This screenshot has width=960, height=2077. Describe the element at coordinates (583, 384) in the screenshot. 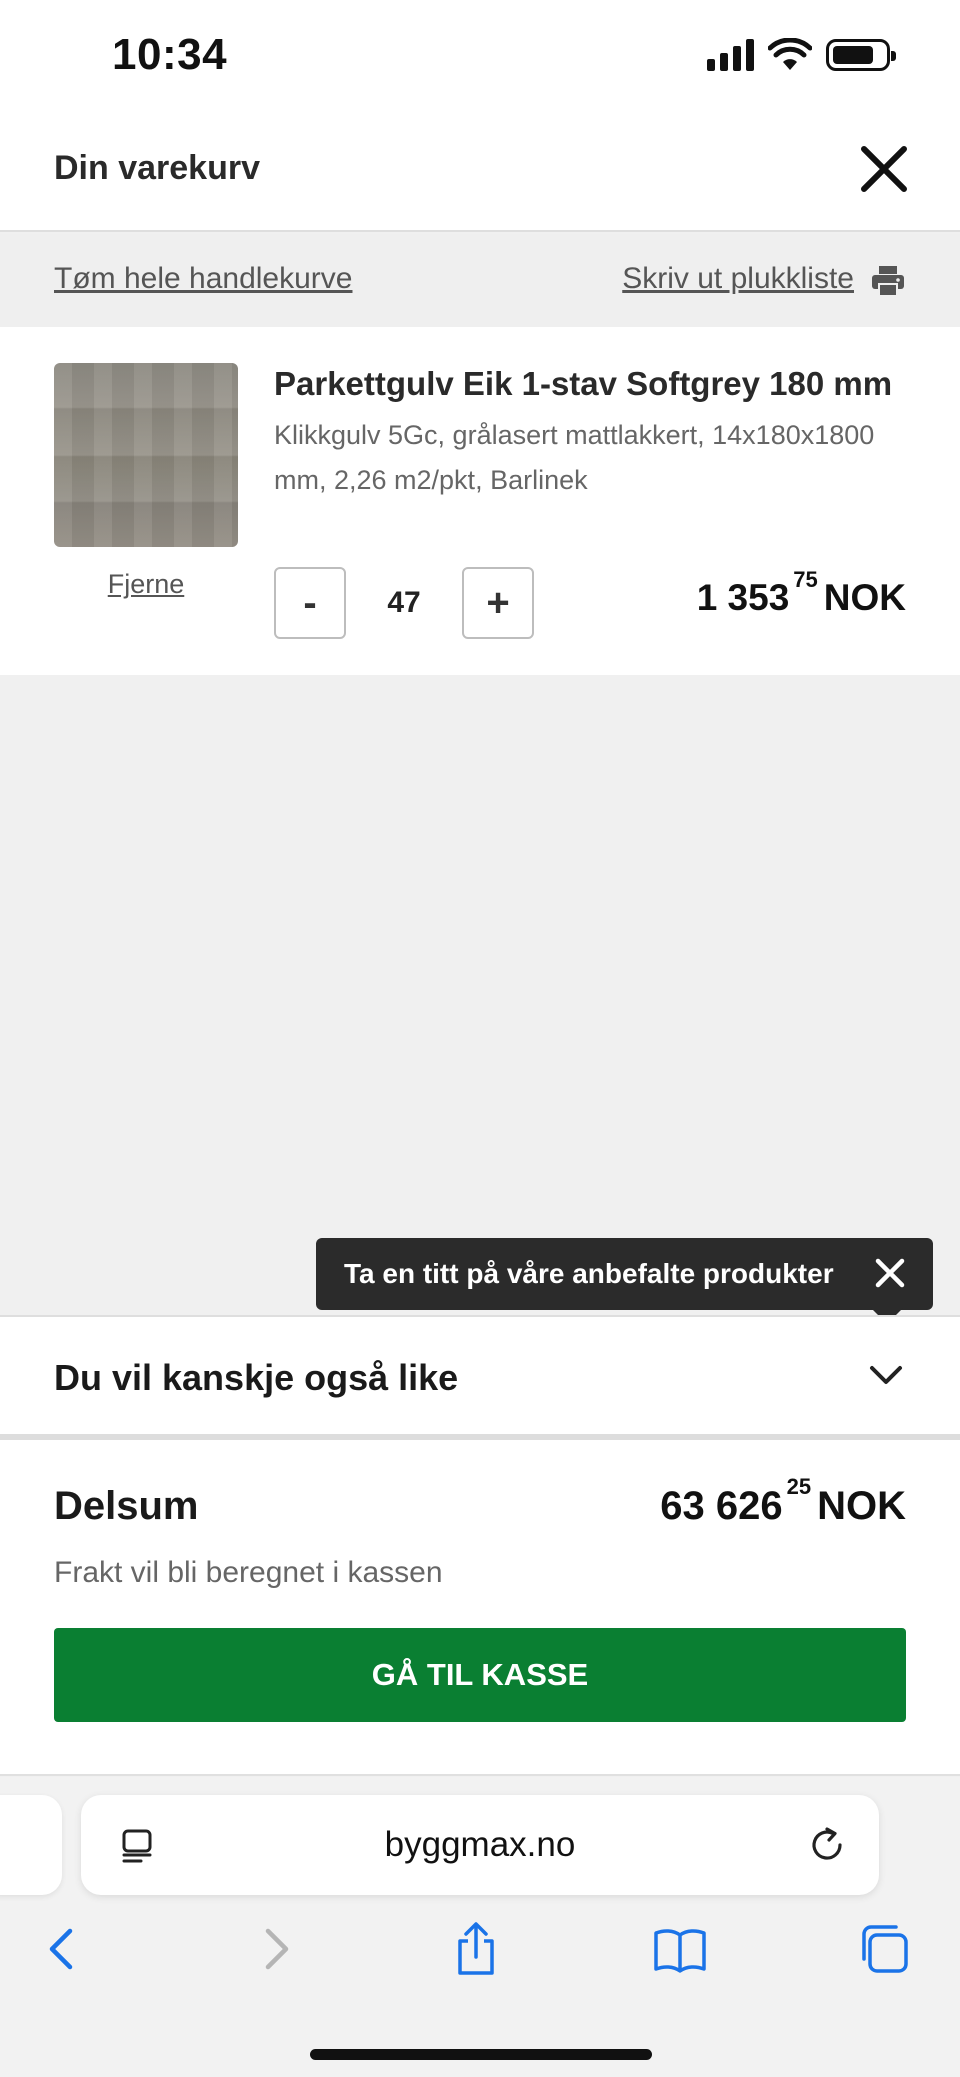

I see `product-name: Parkettgulv Eik 1-stav Softgrey 180 mm` at that location.